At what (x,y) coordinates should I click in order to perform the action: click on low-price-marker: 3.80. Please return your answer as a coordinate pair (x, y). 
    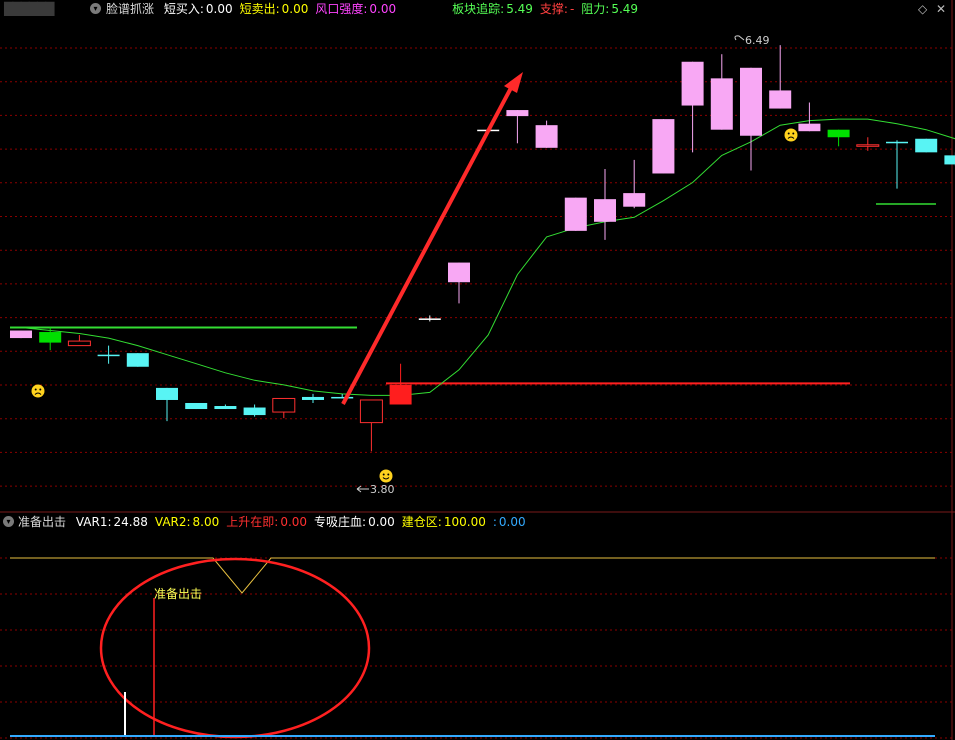
    Looking at the image, I should click on (375, 489).